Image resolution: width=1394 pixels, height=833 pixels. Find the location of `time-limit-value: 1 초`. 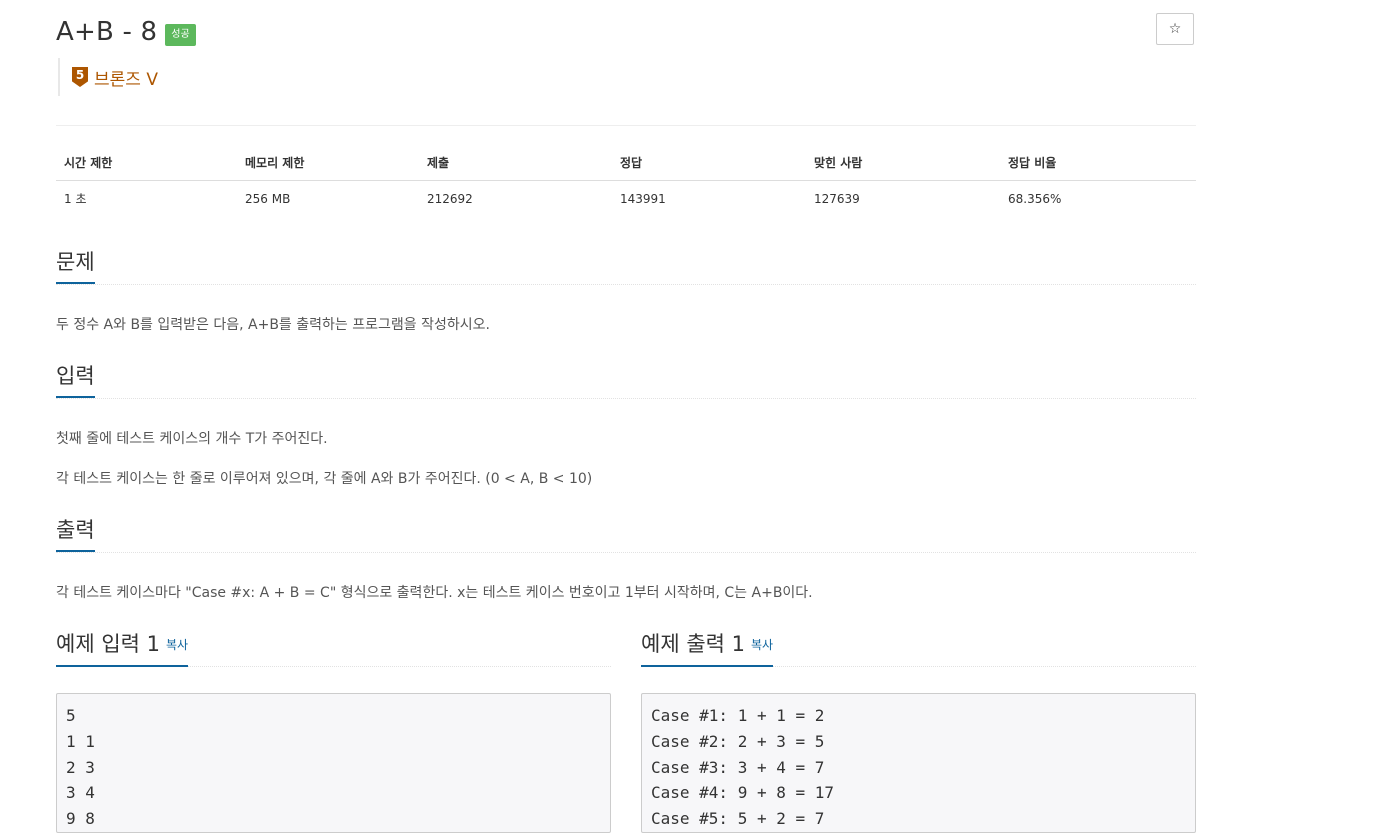

time-limit-value: 1 초 is located at coordinates (75, 199).